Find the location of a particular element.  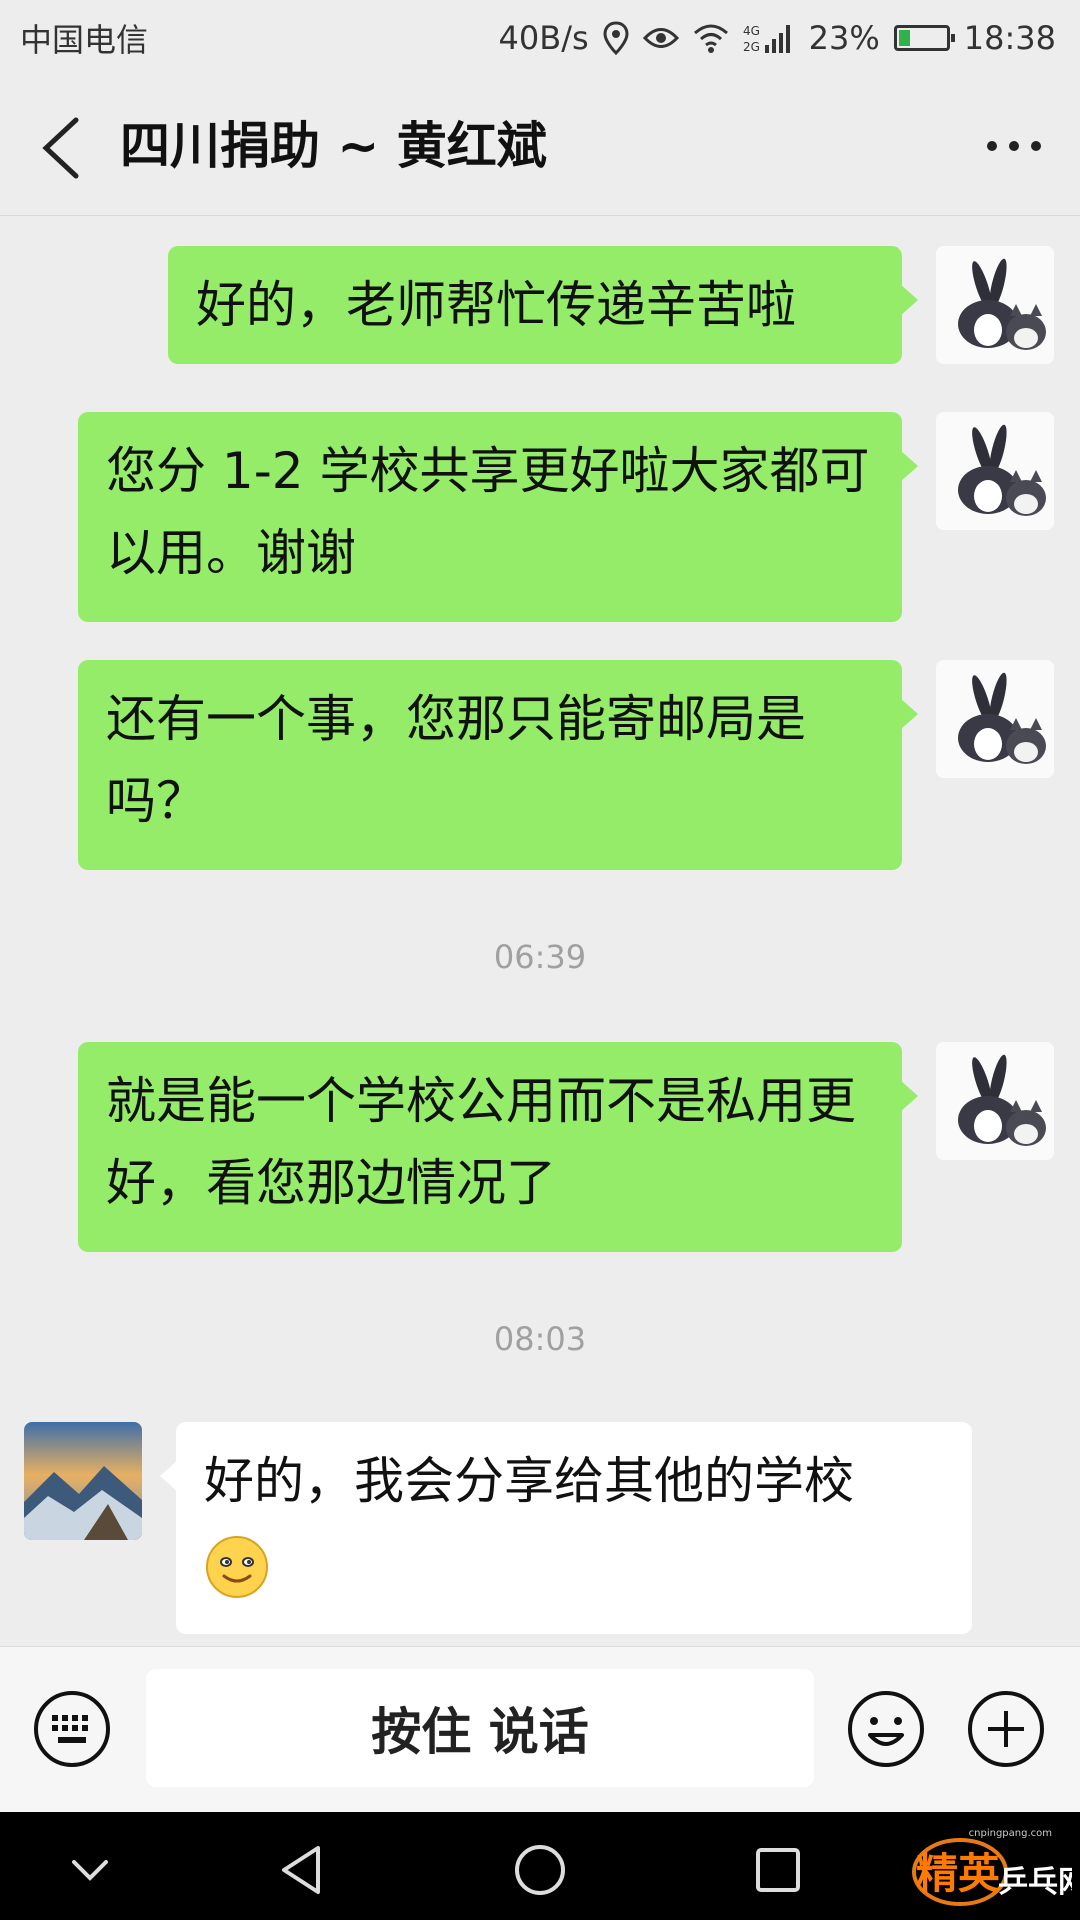

status-bar: 中国电信 40B/s 4G 2G 23% 18:38 is located at coordinates (540, 38).